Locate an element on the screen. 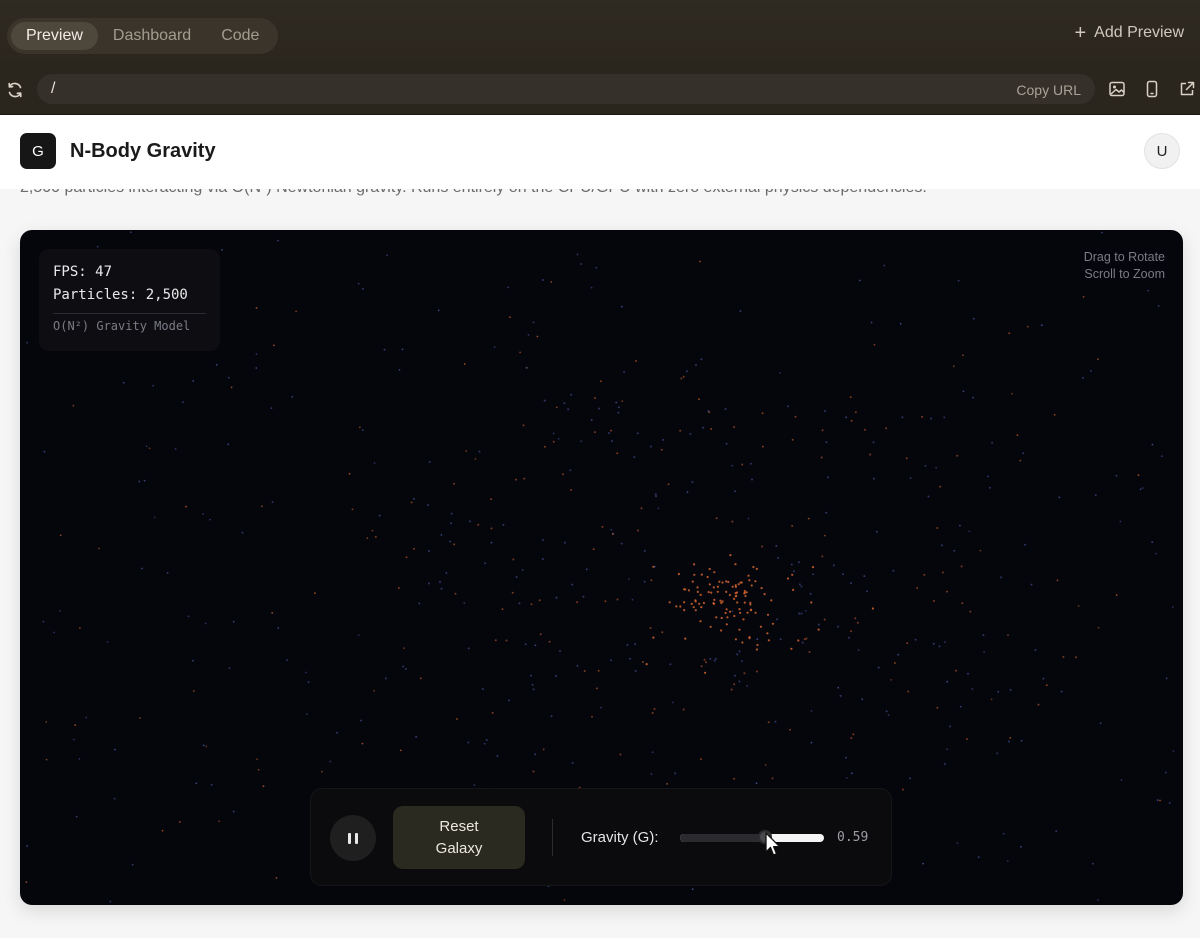 The width and height of the screenshot is (1200, 938). mobile-view-icon is located at coordinates (1152, 89).